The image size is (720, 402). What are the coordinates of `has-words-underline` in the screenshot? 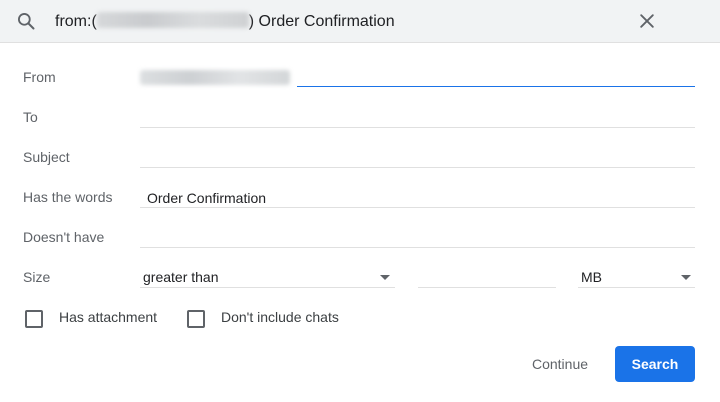 It's located at (417, 207).